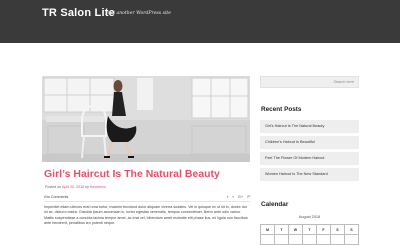 The image size is (400, 245). I want to click on site-title: TR Salon Lite, so click(78, 13).